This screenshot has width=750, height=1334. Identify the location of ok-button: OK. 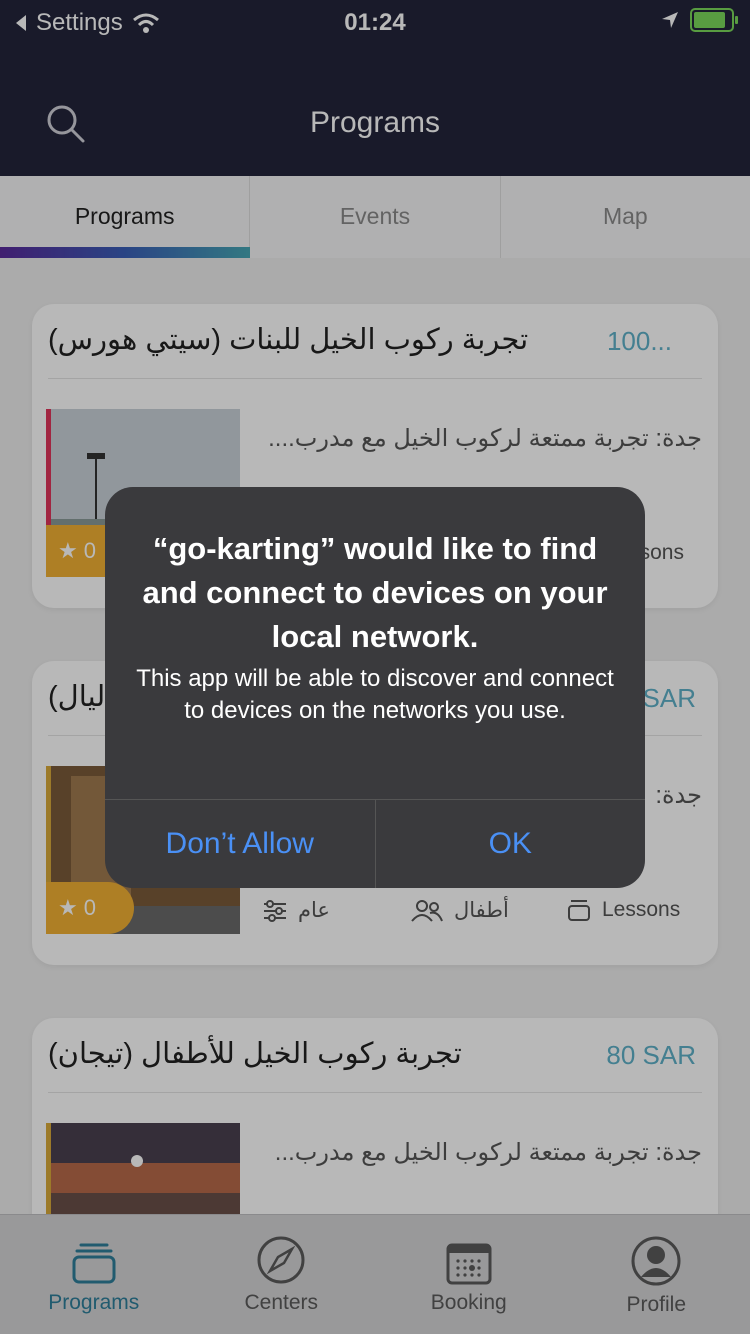
(511, 844).